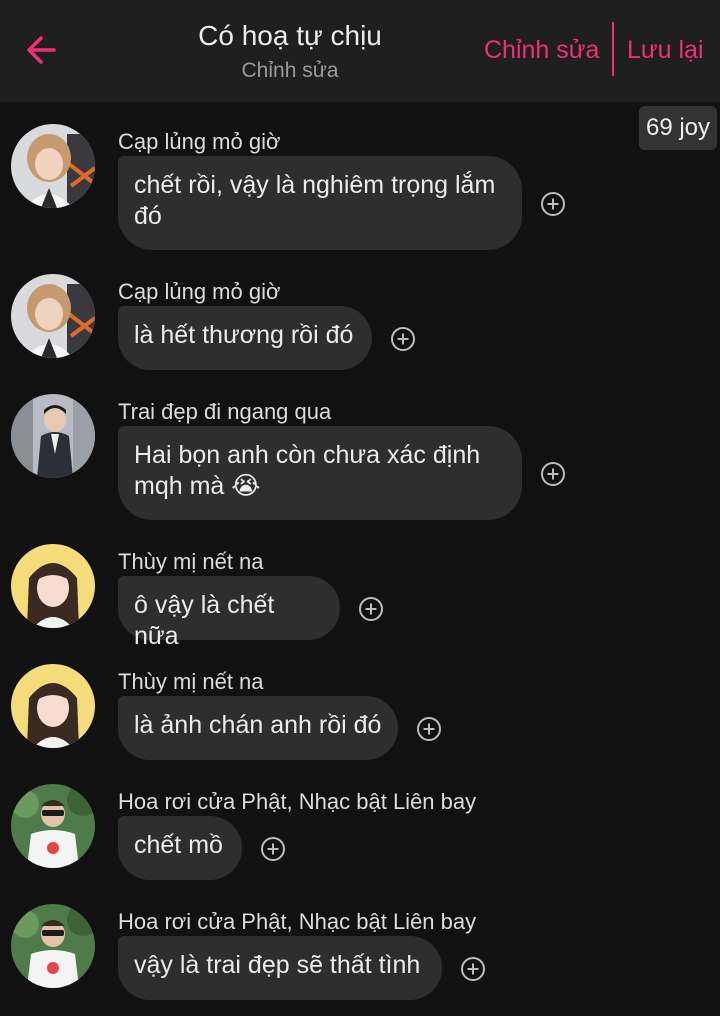 This screenshot has height=1016, width=720. What do you see at coordinates (678, 128) in the screenshot?
I see `joy-badge: 69 joy` at bounding box center [678, 128].